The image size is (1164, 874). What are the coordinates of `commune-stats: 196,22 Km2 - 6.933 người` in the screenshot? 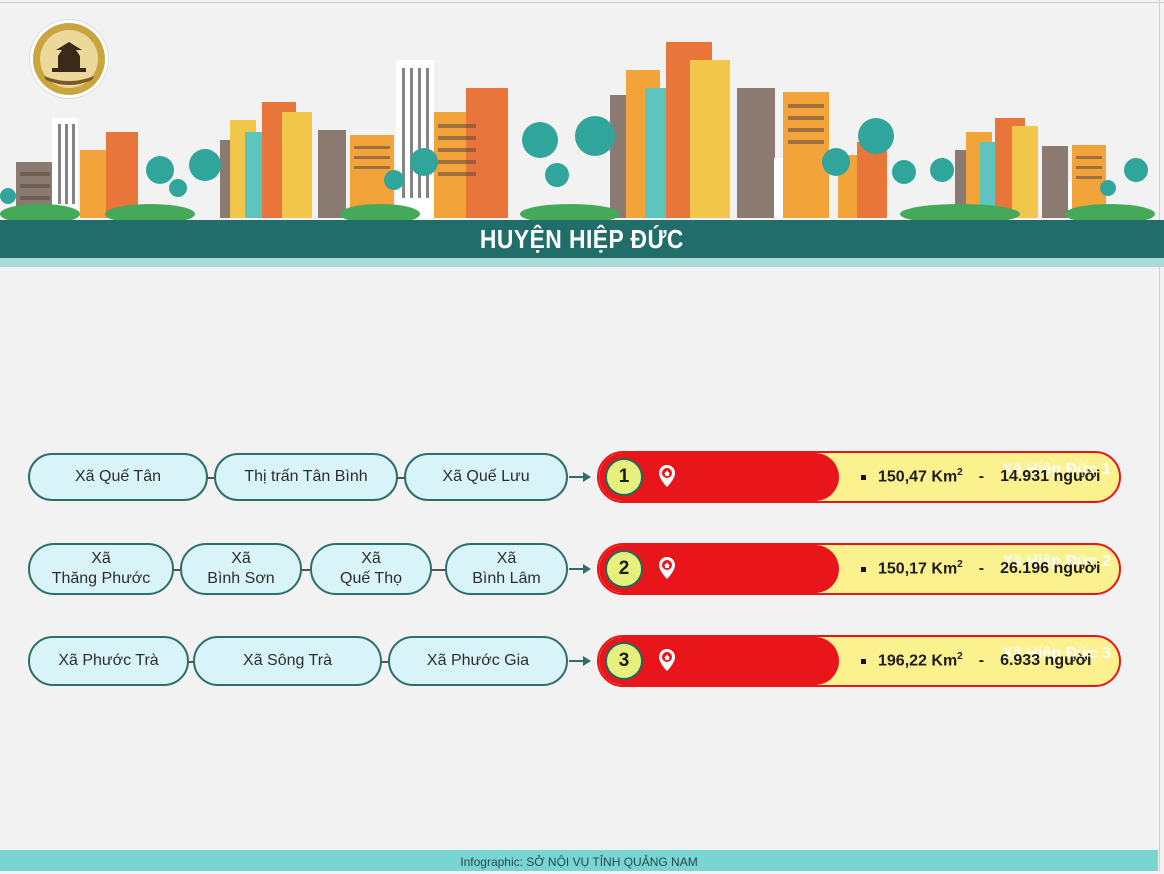 It's located at (987, 661).